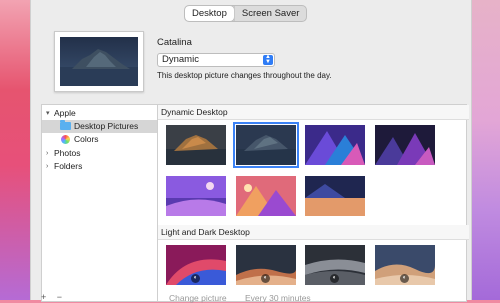 The width and height of the screenshot is (500, 303). What do you see at coordinates (266, 145) in the screenshot?
I see `wallpaper-thumb-selected` at bounding box center [266, 145].